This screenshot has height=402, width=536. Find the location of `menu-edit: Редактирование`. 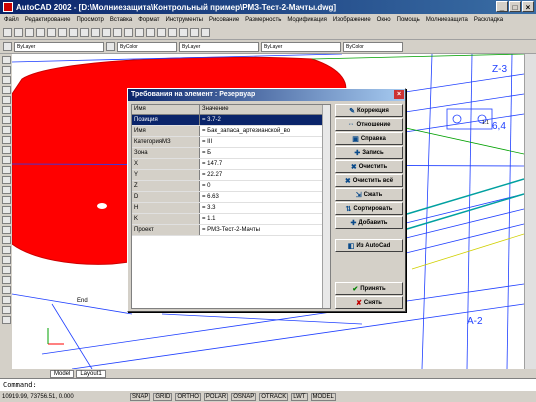

menu-edit: Редактирование is located at coordinates (48, 20).